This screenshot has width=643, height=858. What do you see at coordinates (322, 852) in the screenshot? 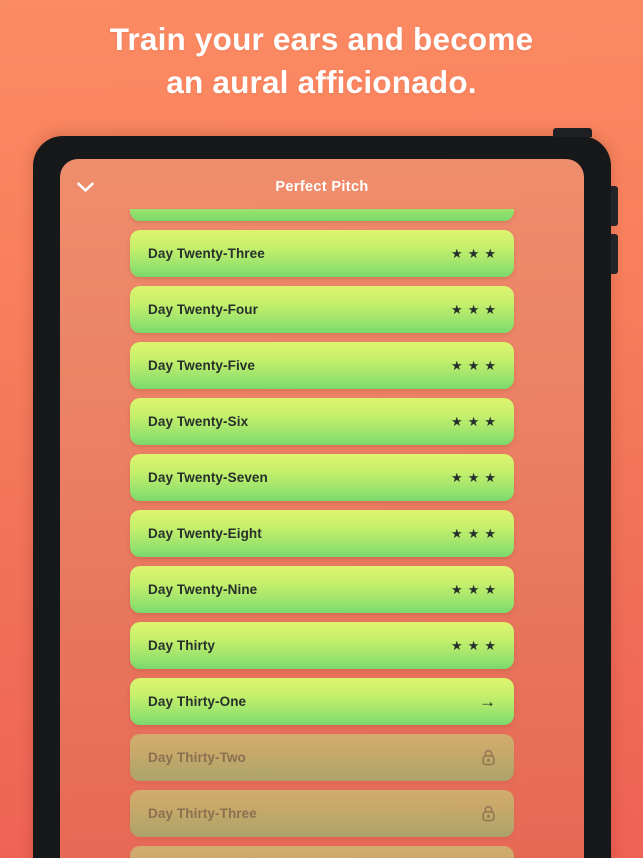
I see `list-item-clipped-bottom` at bounding box center [322, 852].